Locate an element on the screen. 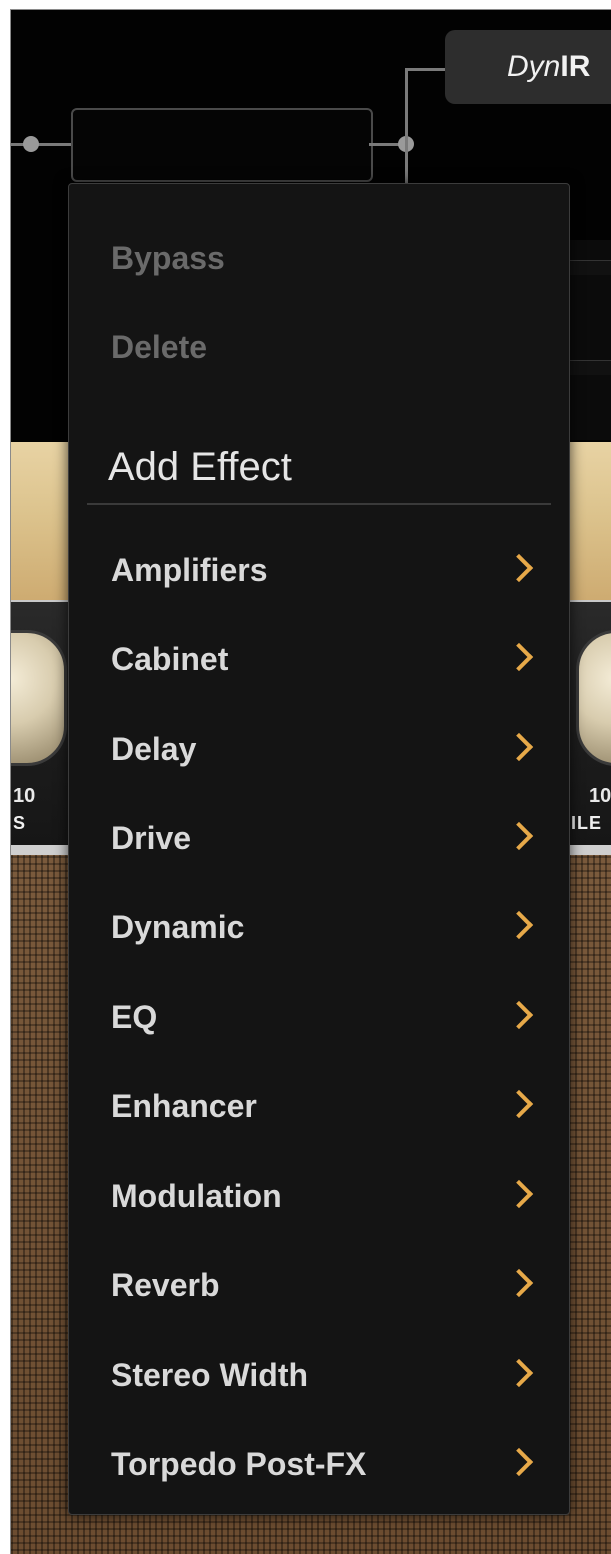  menu-header-label: Add Effect is located at coordinates (200, 467).